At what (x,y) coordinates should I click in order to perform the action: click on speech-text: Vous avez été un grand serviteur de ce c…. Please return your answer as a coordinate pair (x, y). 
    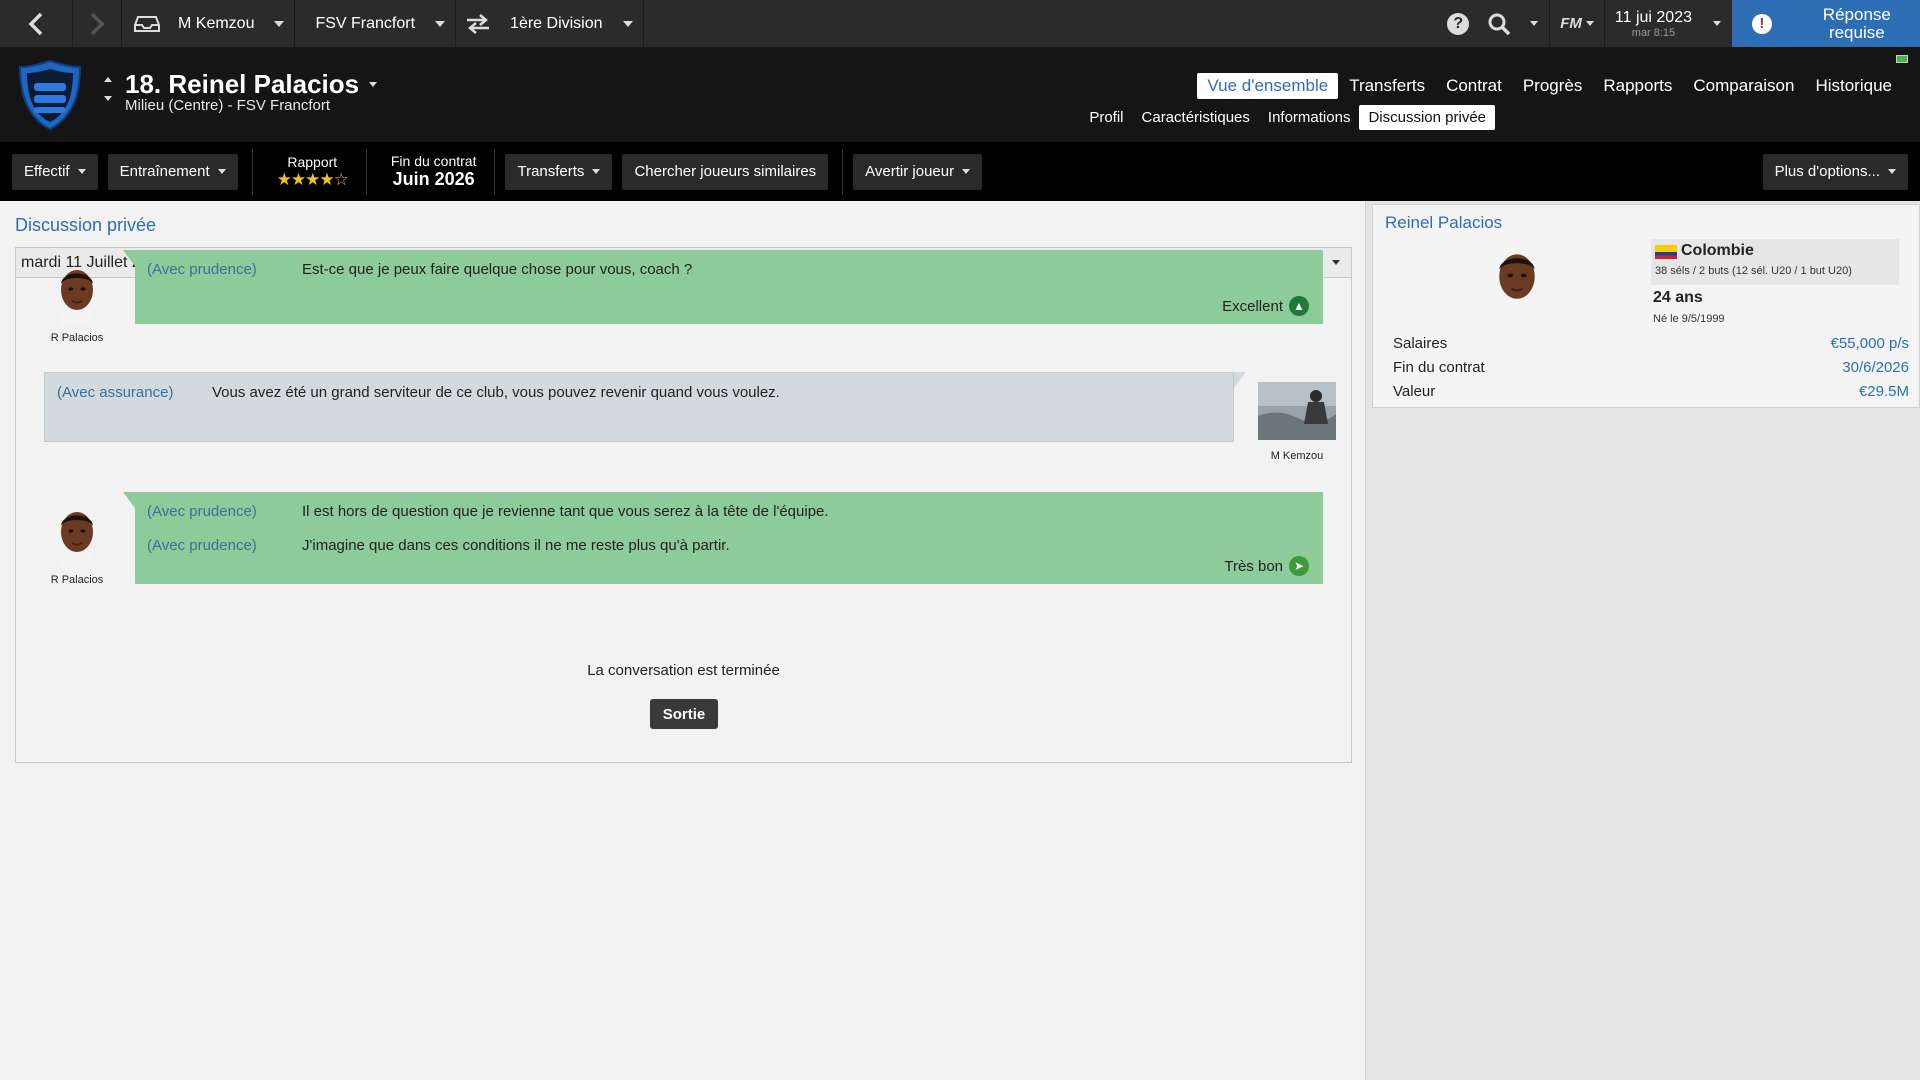
    Looking at the image, I should click on (496, 392).